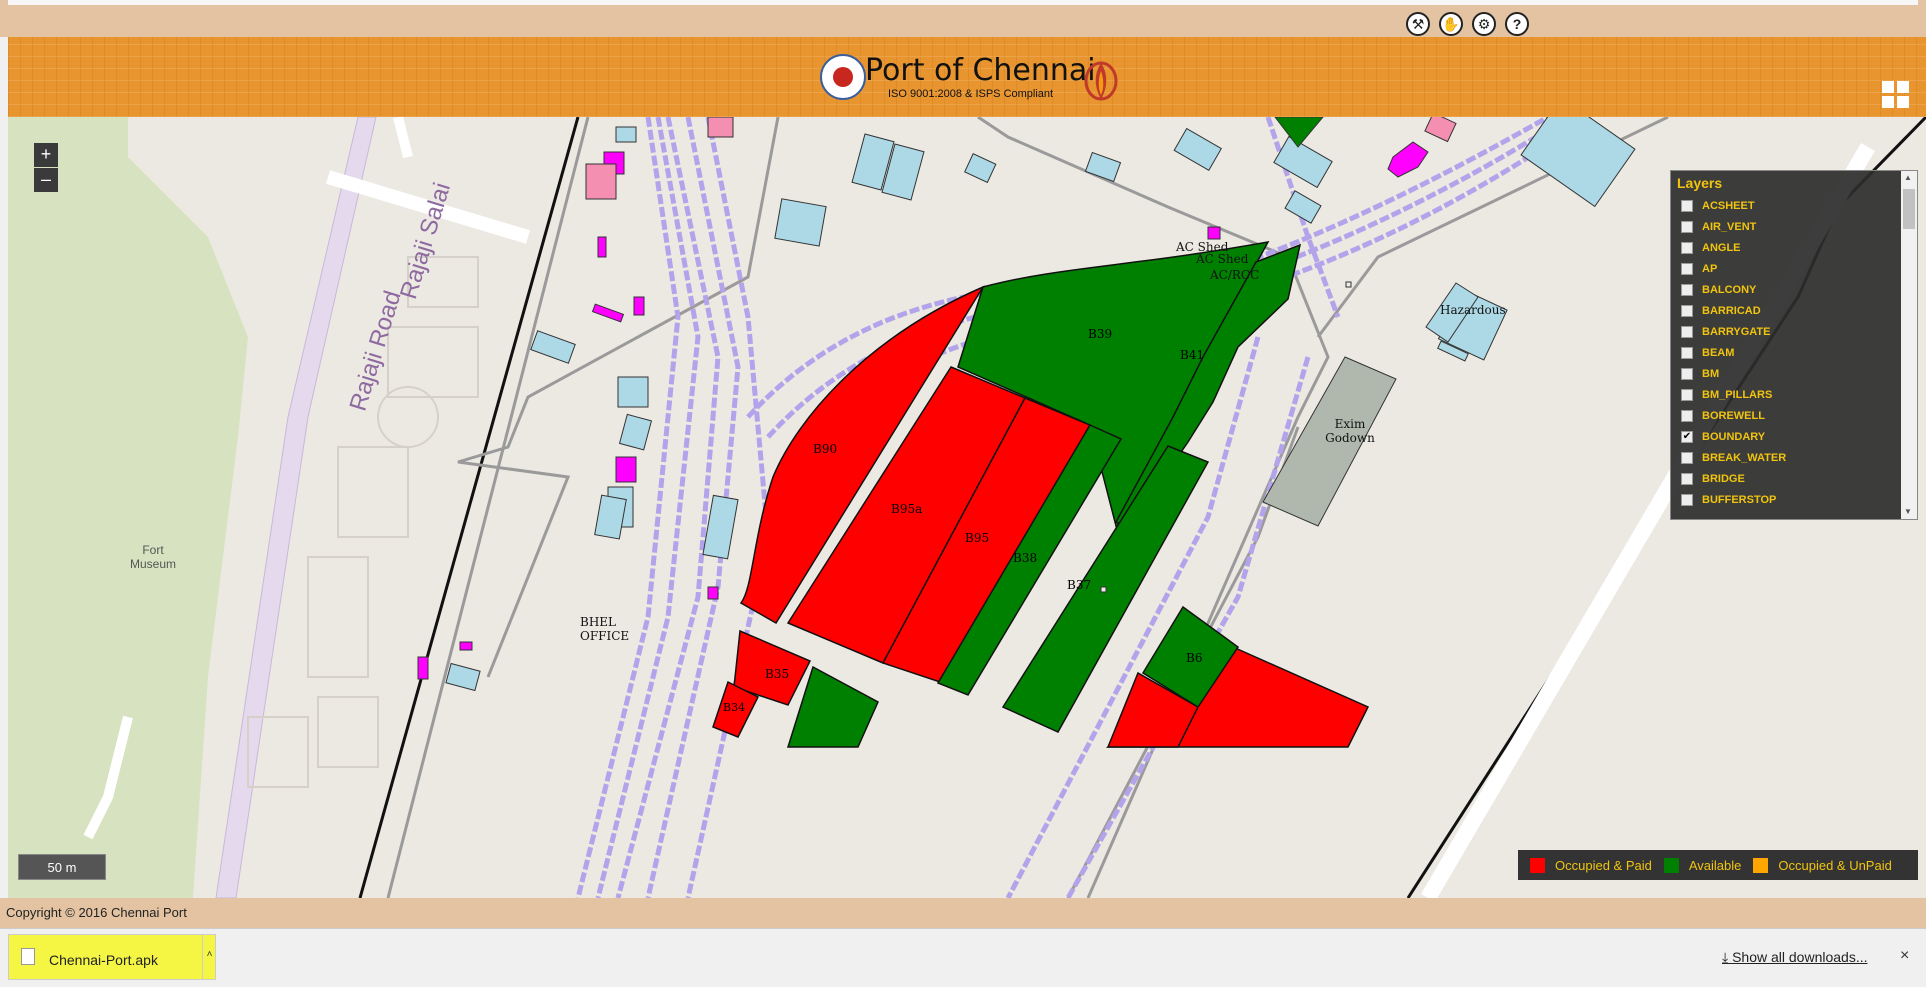 Image resolution: width=1926 pixels, height=987 pixels. What do you see at coordinates (605, 629) in the screenshot?
I see `place-label-bhel-office: BHEL OFFICE` at bounding box center [605, 629].